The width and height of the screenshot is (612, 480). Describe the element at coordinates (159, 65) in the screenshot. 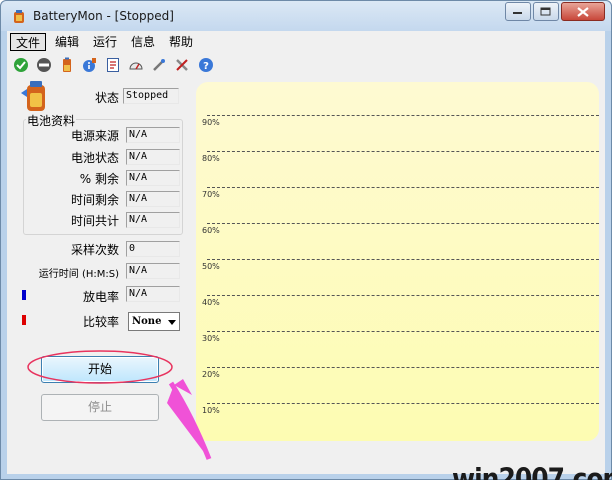

I see `wand-icon` at that location.